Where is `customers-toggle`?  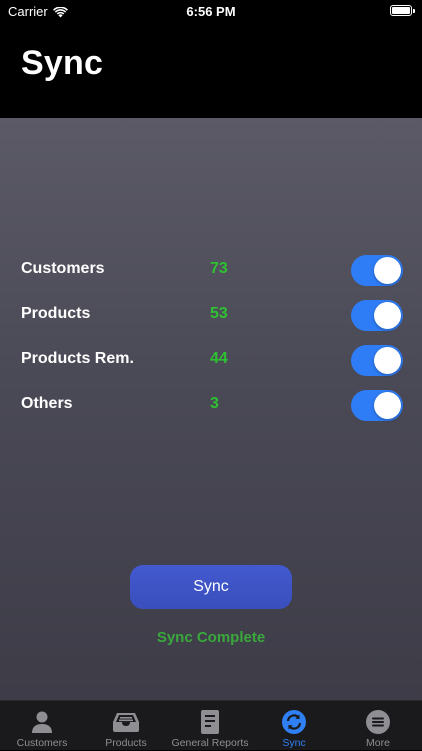
customers-toggle is located at coordinates (377, 270).